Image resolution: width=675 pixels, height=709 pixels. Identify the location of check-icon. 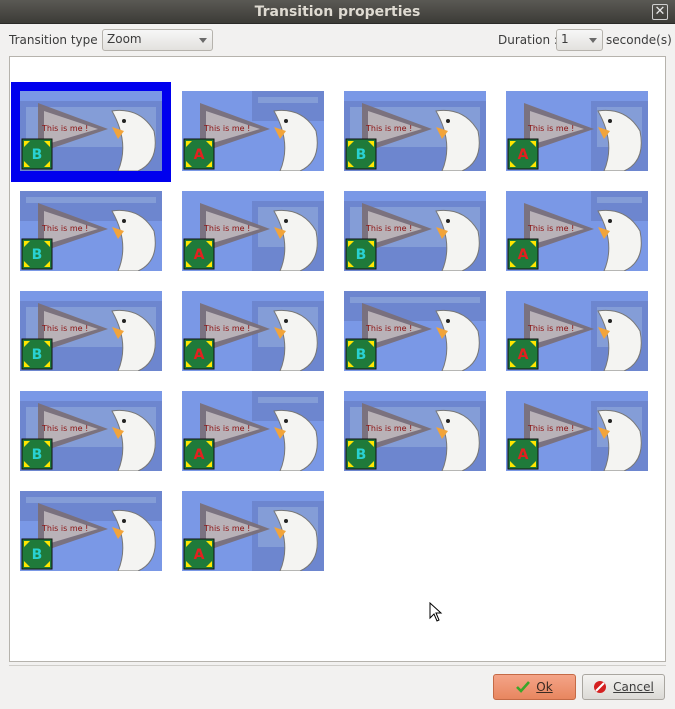
(523, 687).